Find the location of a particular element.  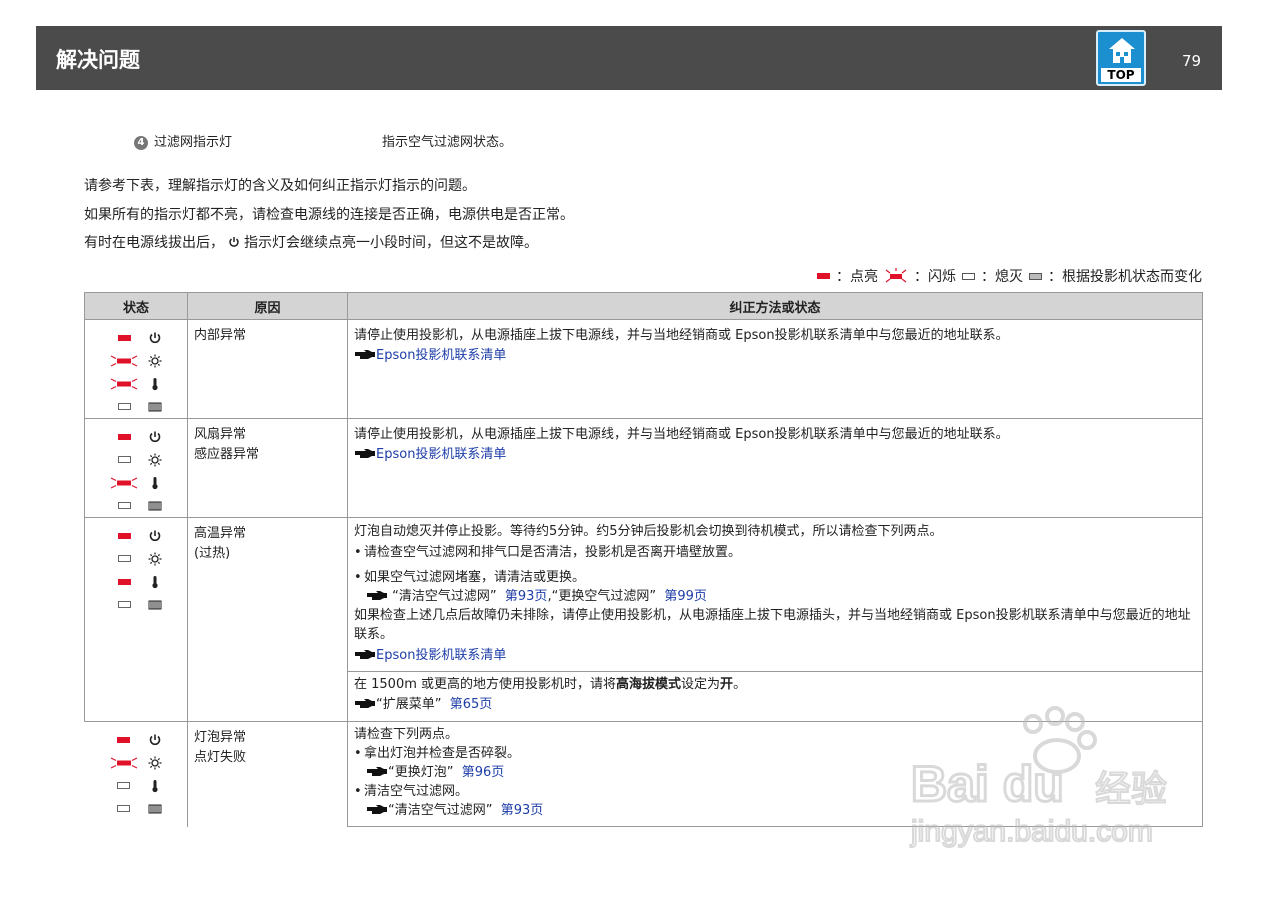

filter-indicator-desc: 指示空气过滤网状态。 is located at coordinates (447, 142).